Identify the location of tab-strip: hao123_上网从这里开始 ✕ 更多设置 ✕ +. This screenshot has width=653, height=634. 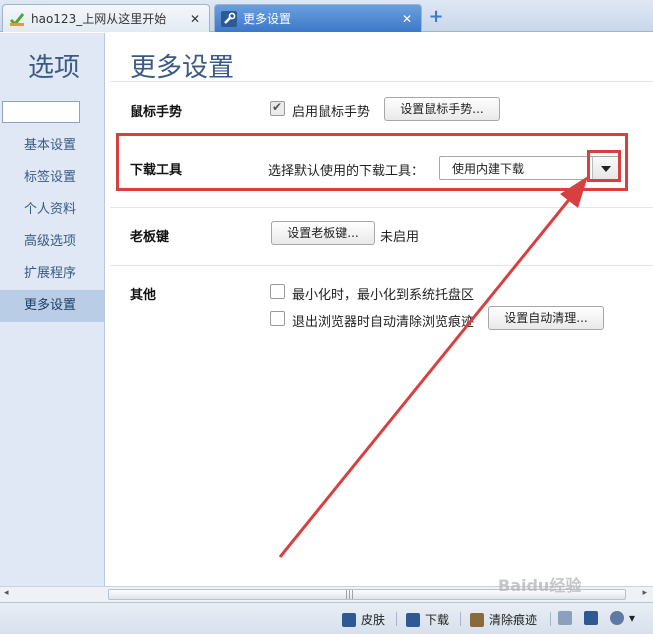
(326, 16).